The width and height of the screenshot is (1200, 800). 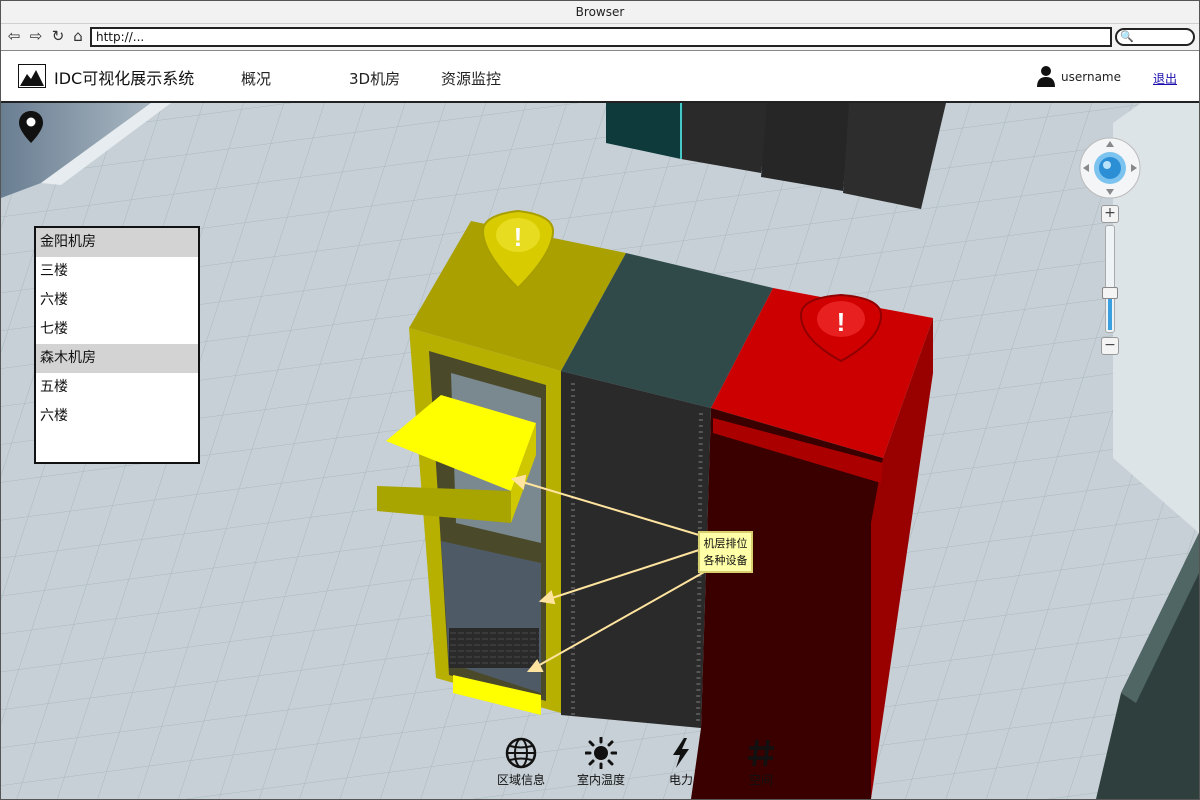 I want to click on sun-icon, so click(x=601, y=753).